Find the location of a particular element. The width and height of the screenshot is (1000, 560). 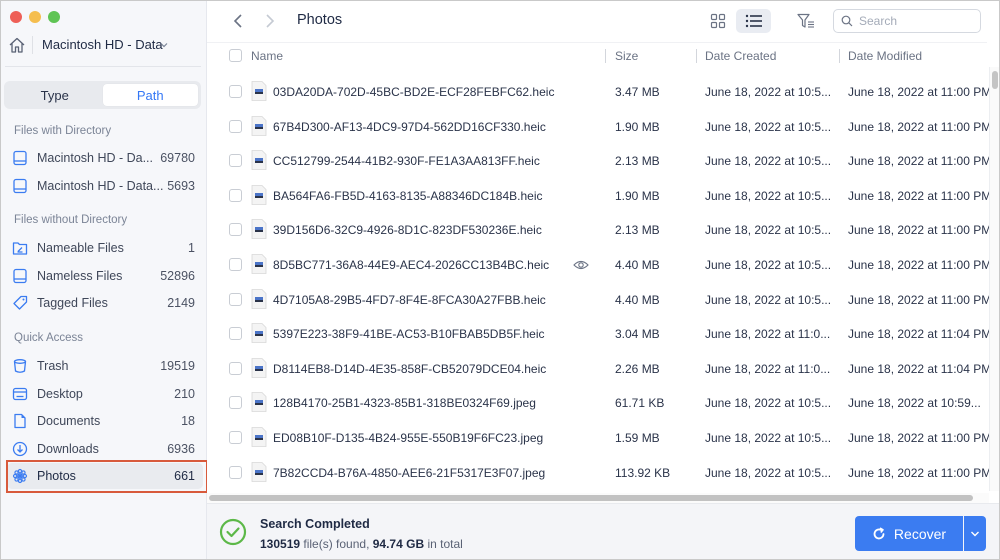

table-header: Name Size Date Created Date Modified is located at coordinates (597, 56).